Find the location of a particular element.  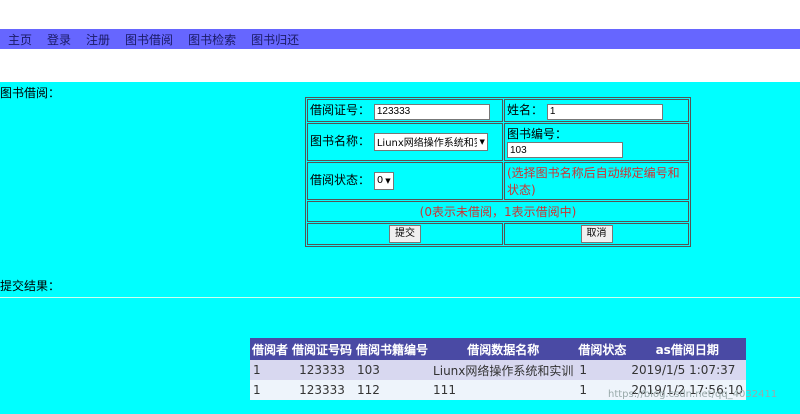

status-label: 借阅状态： is located at coordinates (340, 180).